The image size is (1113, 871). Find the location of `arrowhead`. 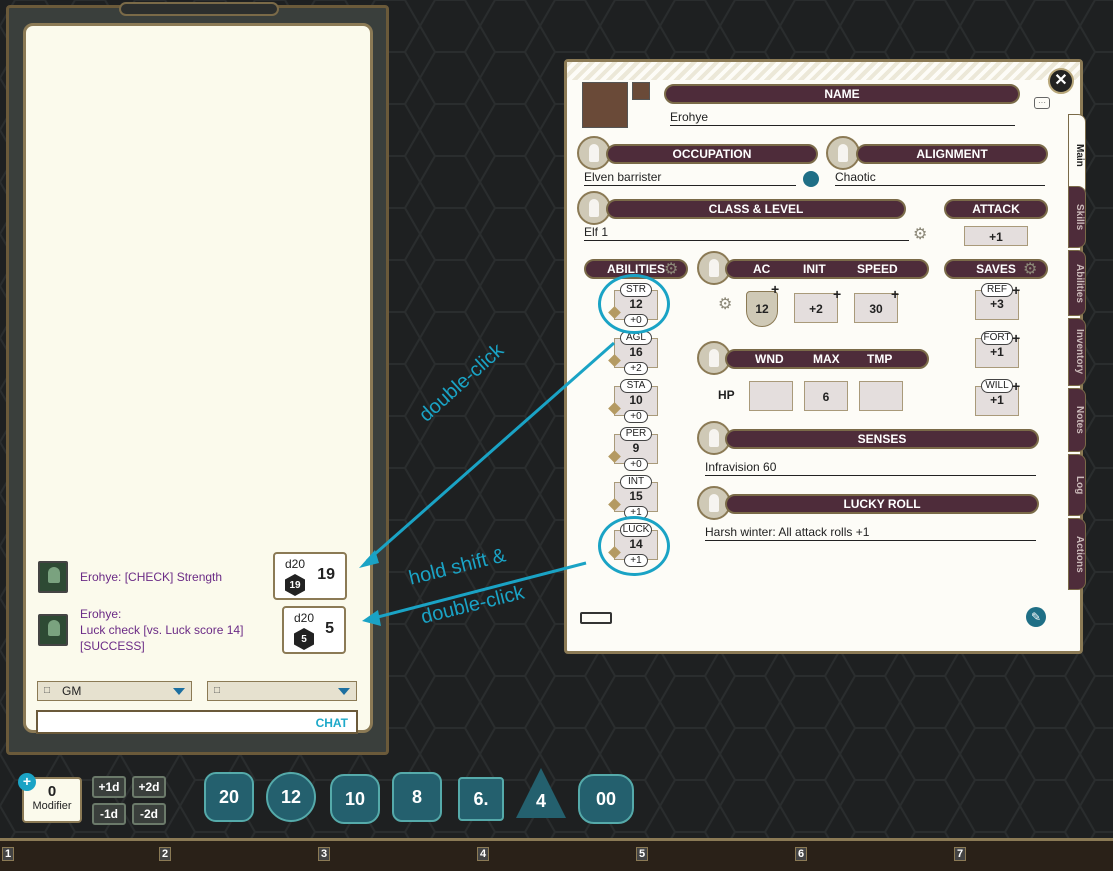

arrowhead is located at coordinates (371, 618).